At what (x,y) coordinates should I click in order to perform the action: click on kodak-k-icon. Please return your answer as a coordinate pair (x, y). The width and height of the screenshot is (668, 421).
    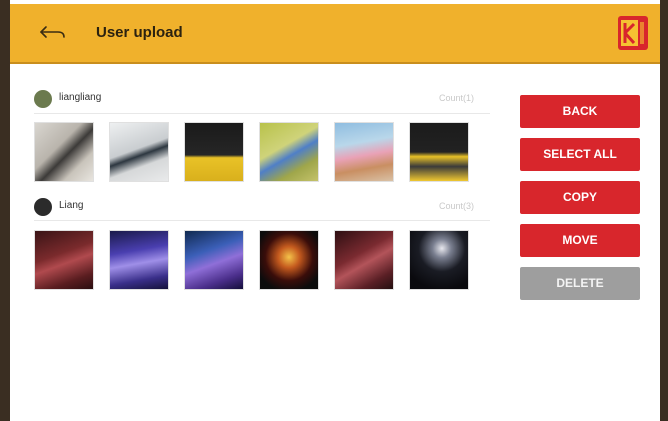
    Looking at the image, I should click on (632, 33).